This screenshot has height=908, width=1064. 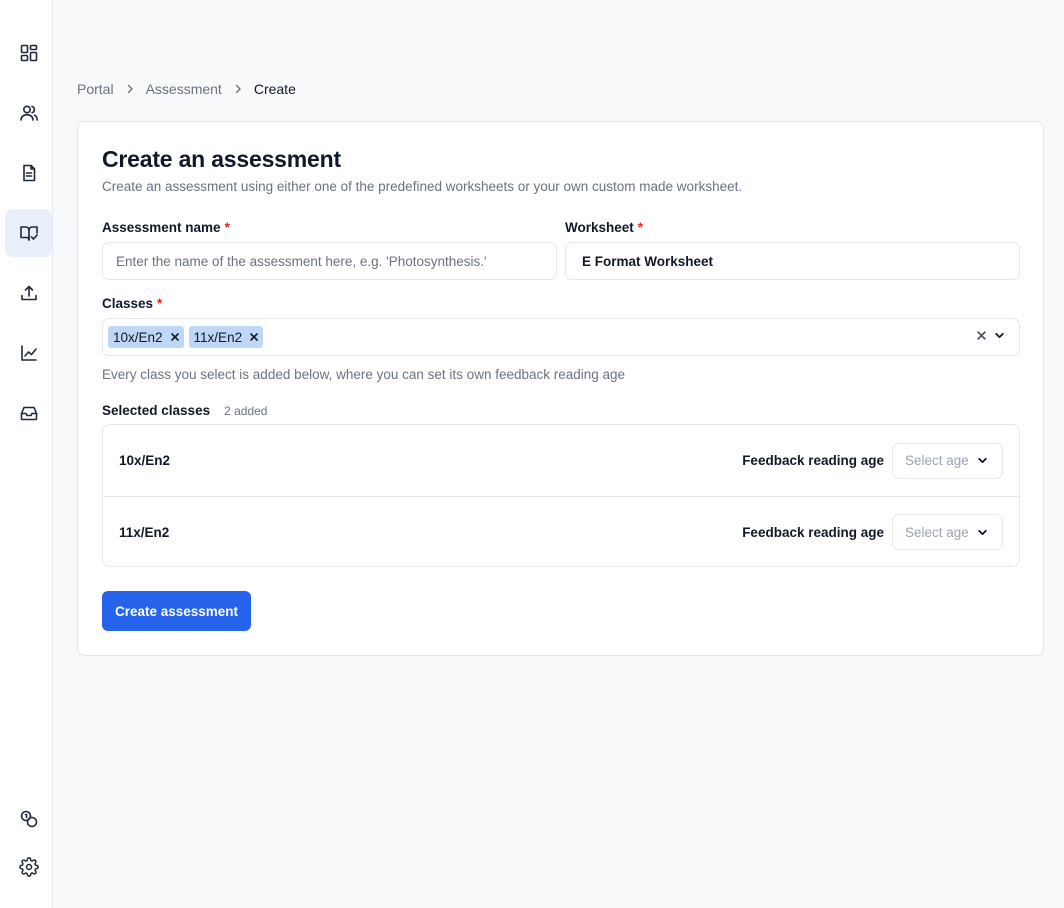 I want to click on create-assessment-button: Create assessment, so click(x=176, y=611).